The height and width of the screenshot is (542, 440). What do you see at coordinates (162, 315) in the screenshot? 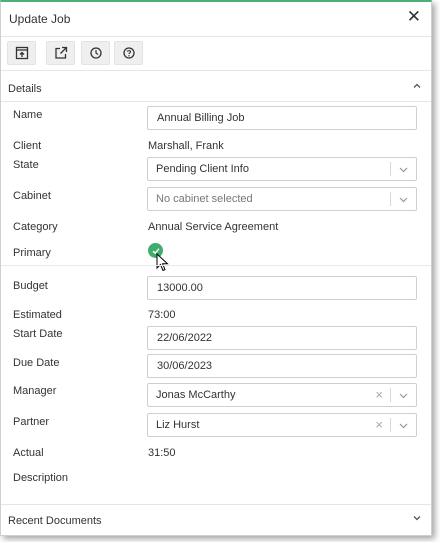
I see `estimated-value: 73:00` at bounding box center [162, 315].